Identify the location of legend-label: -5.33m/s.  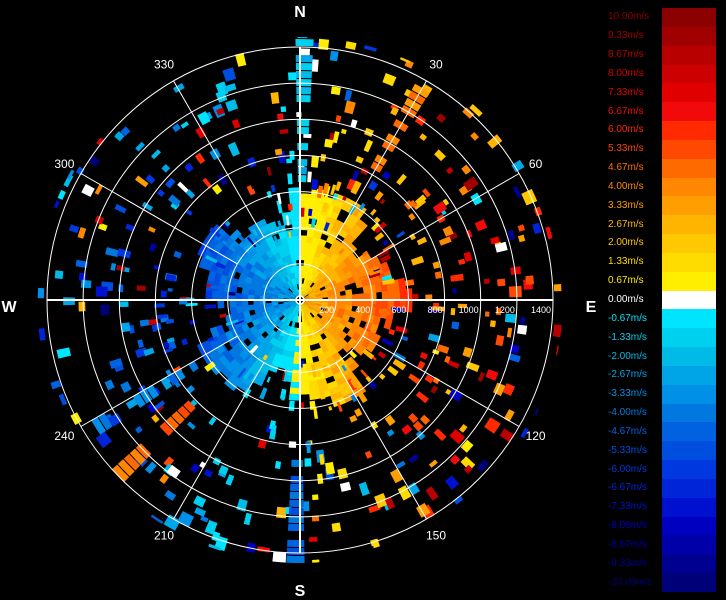
(627, 450).